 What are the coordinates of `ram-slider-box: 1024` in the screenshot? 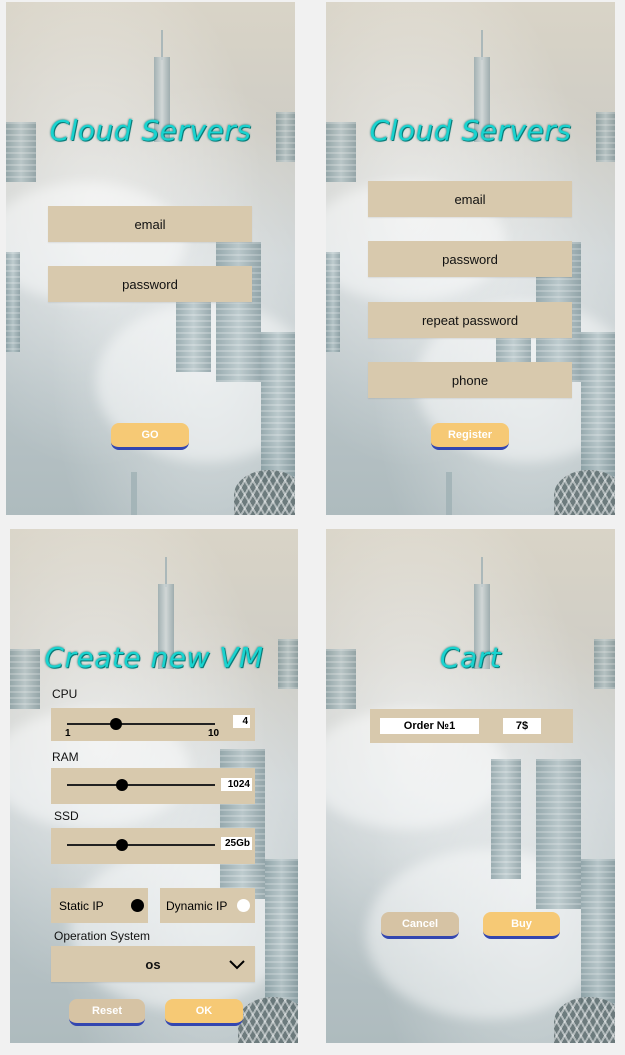 It's located at (153, 786).